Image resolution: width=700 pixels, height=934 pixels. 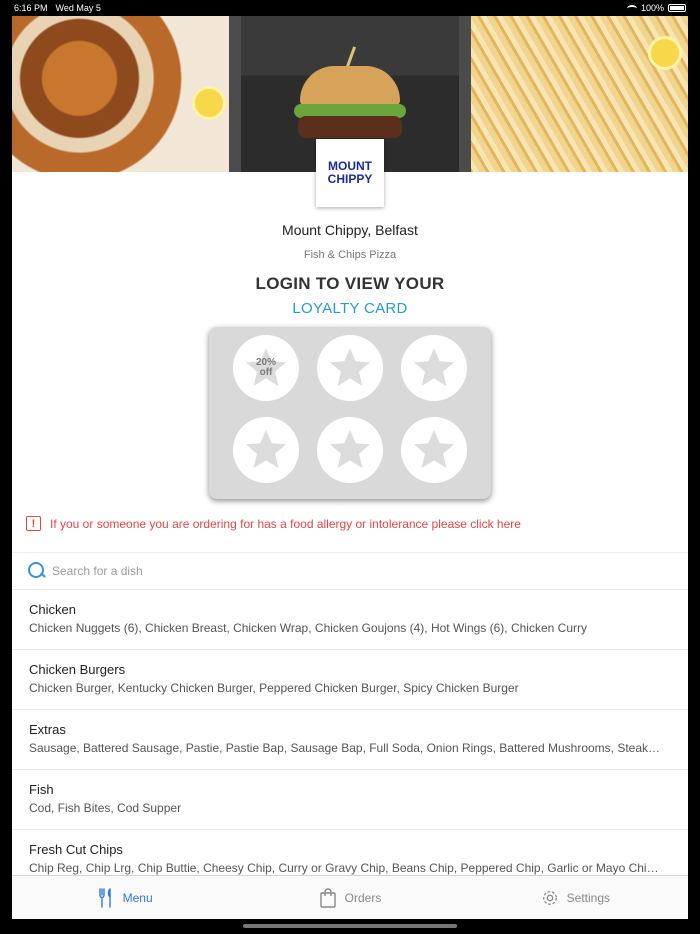 What do you see at coordinates (350, 255) in the screenshot?
I see `restaurant-type: Fish & Chips Pizza` at bounding box center [350, 255].